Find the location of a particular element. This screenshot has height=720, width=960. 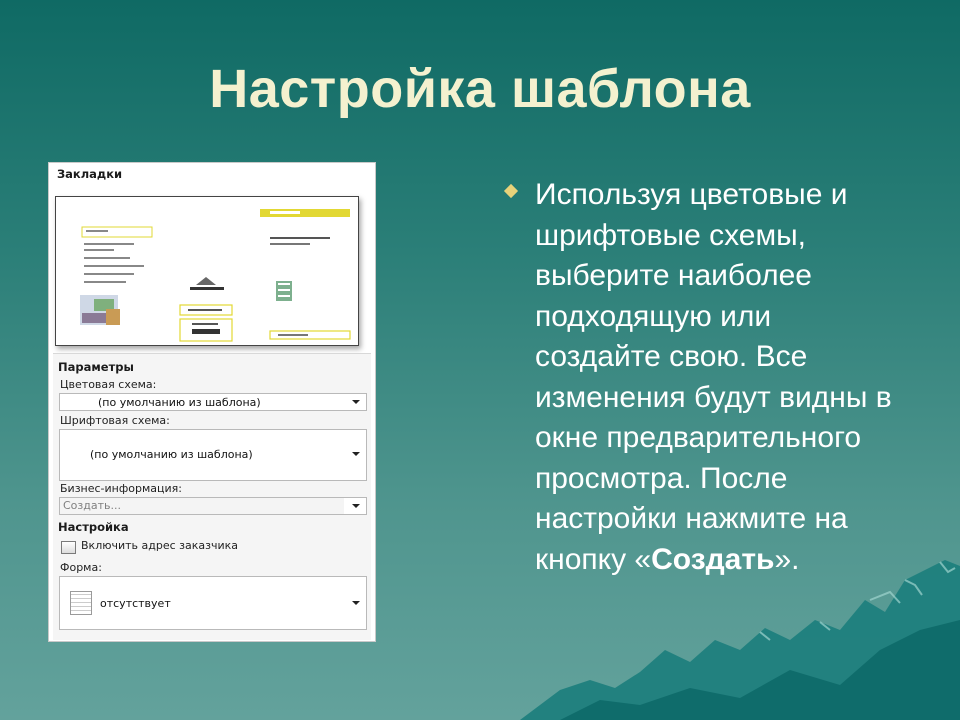

bullet-bold-word: Создать is located at coordinates (713, 559).